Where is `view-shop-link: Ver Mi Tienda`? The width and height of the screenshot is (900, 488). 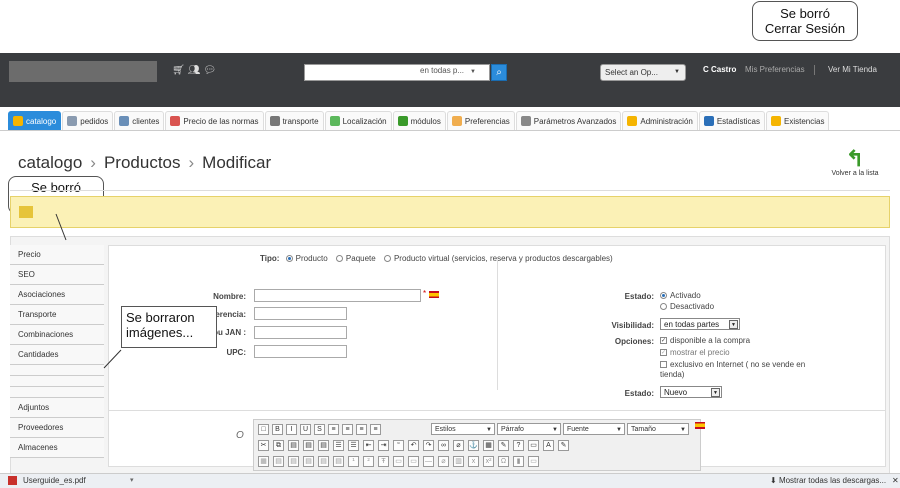 view-shop-link: Ver Mi Tienda is located at coordinates (852, 69).